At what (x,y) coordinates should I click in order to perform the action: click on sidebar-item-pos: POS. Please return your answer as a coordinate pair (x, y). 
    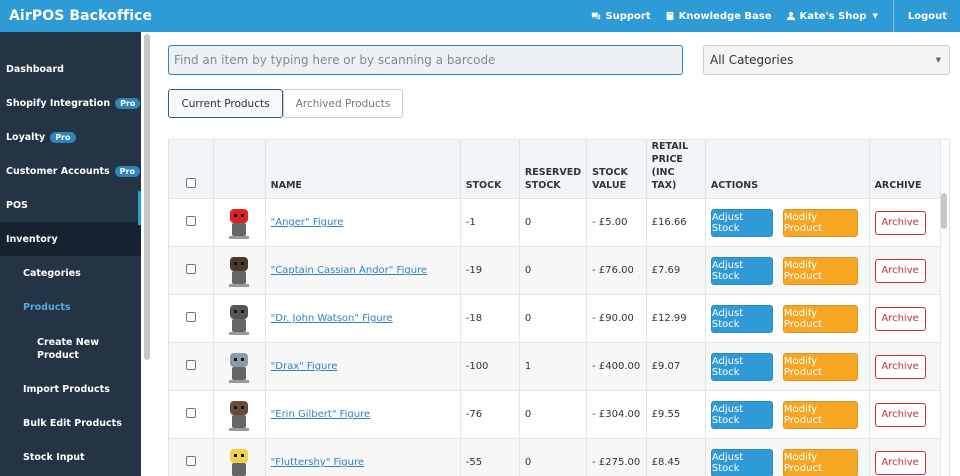
    Looking at the image, I should click on (70, 205).